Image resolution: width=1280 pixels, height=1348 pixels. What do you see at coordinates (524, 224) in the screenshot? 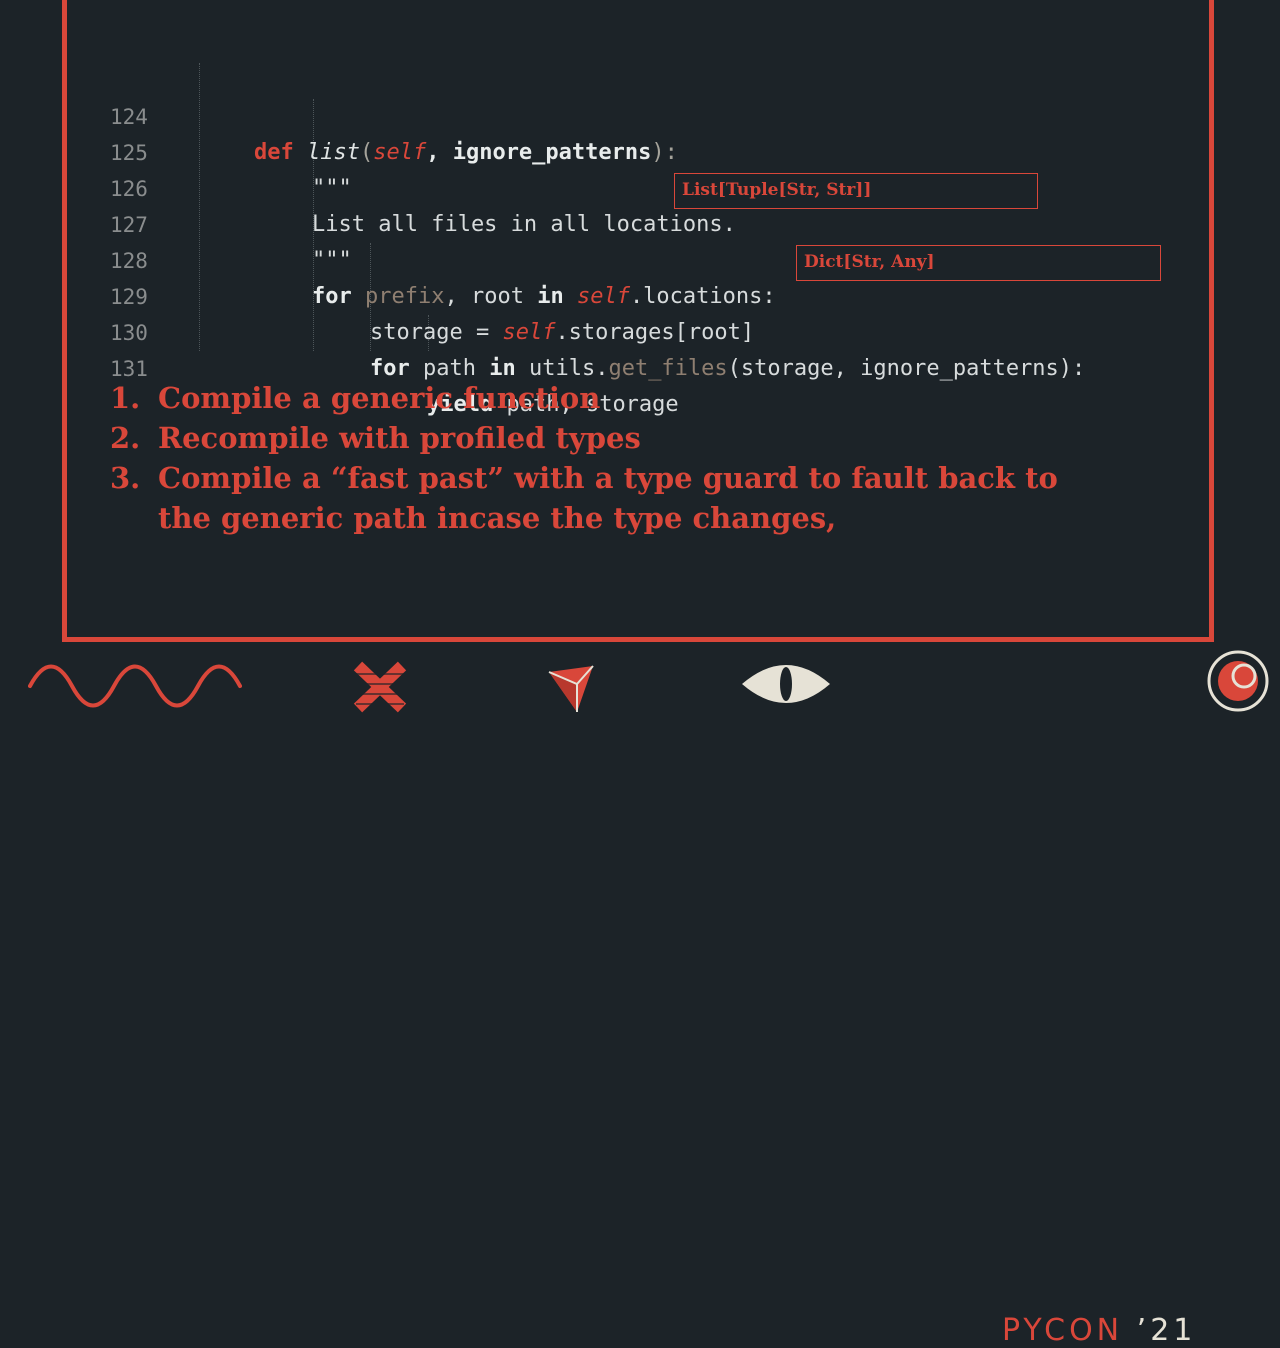
I see `docstring-text: List all files in all locations.` at bounding box center [524, 224].